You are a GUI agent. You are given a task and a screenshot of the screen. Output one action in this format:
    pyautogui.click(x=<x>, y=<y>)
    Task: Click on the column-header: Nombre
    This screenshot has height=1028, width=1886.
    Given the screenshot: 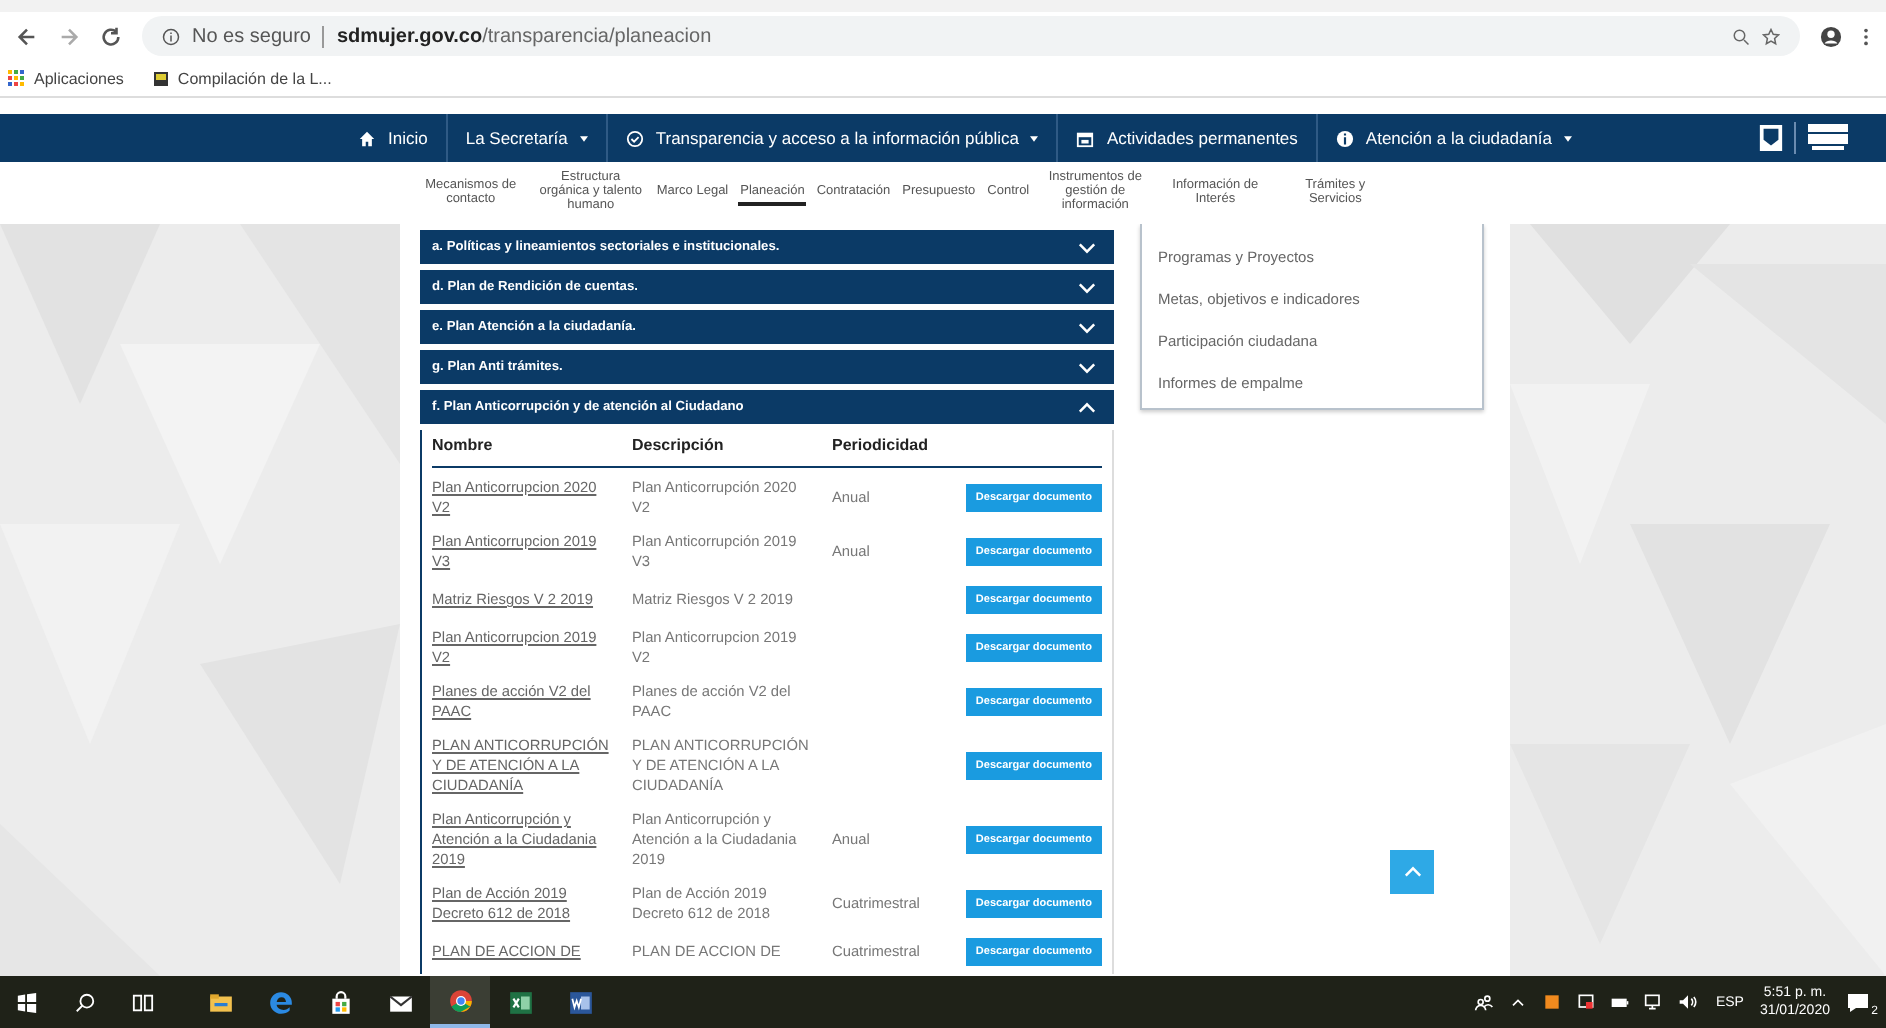 What is the action you would take?
    pyautogui.click(x=463, y=446)
    